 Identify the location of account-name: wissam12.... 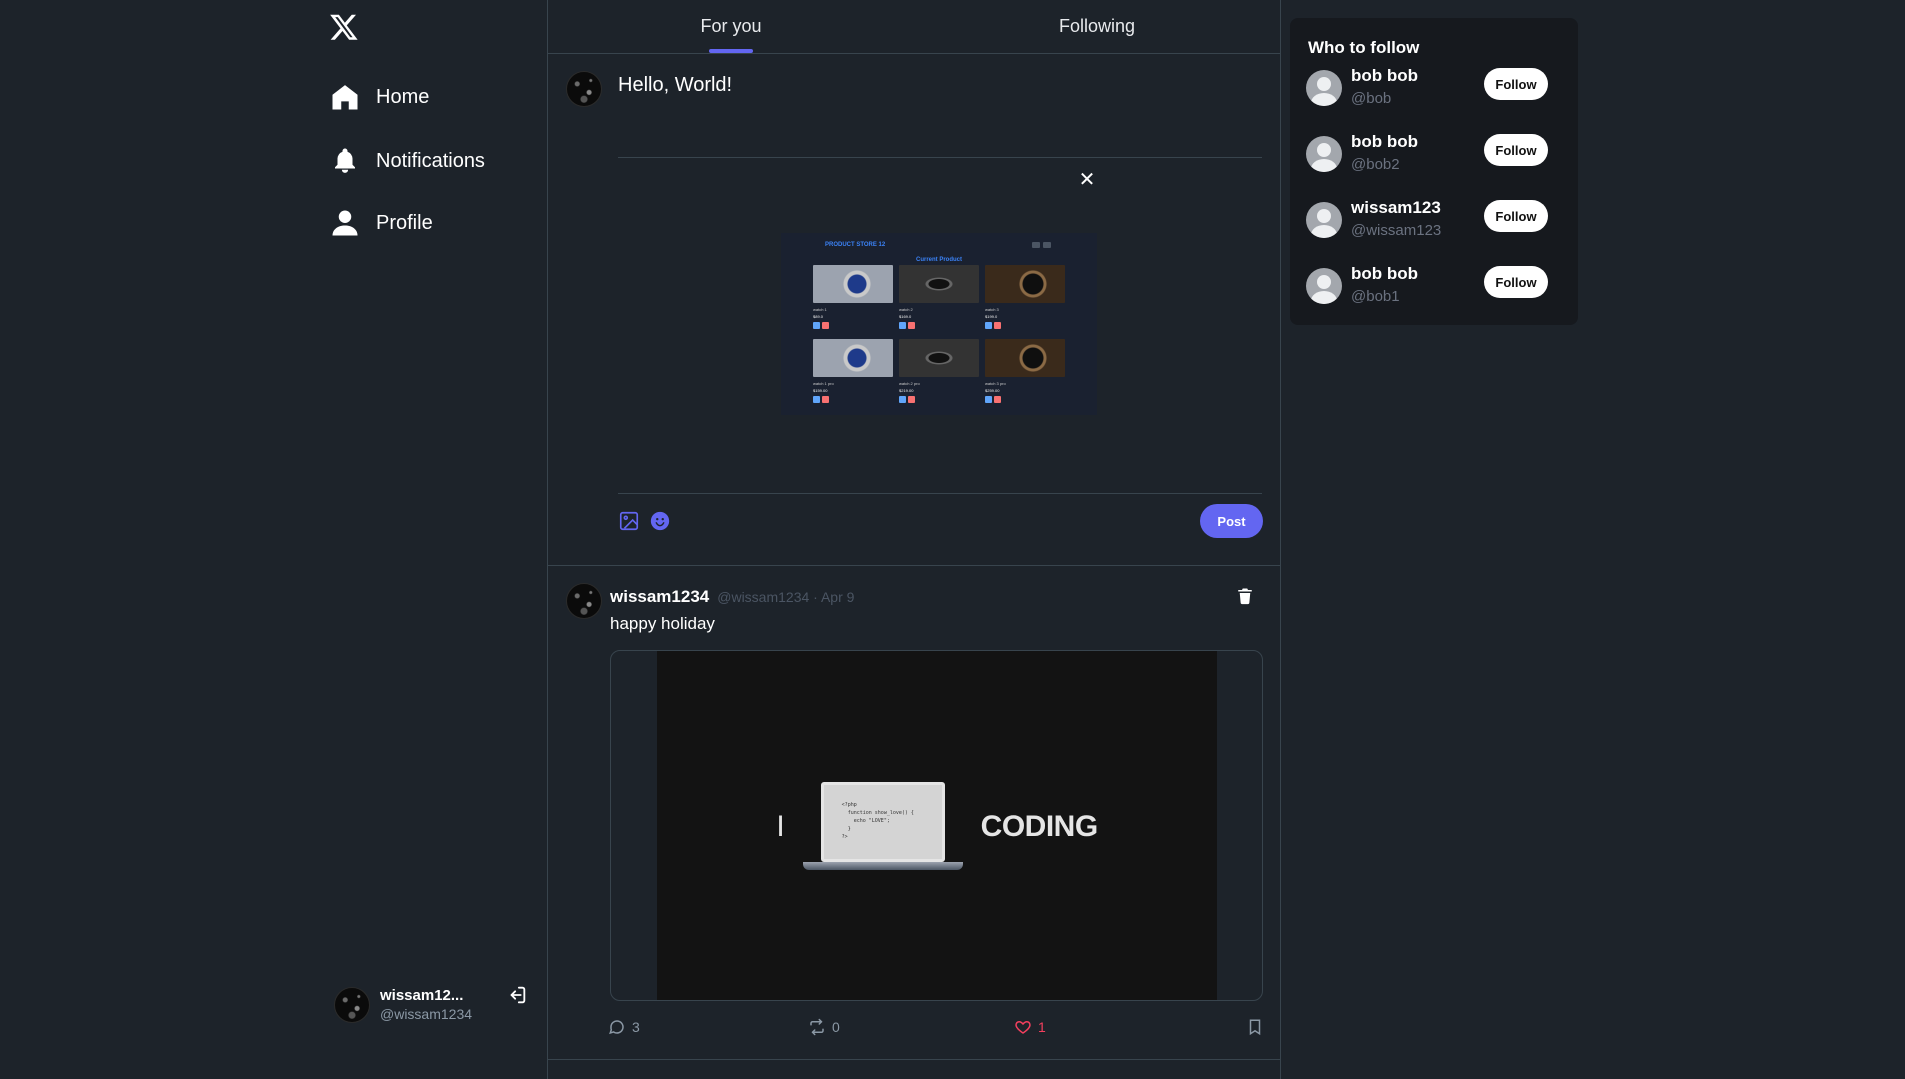
(422, 995).